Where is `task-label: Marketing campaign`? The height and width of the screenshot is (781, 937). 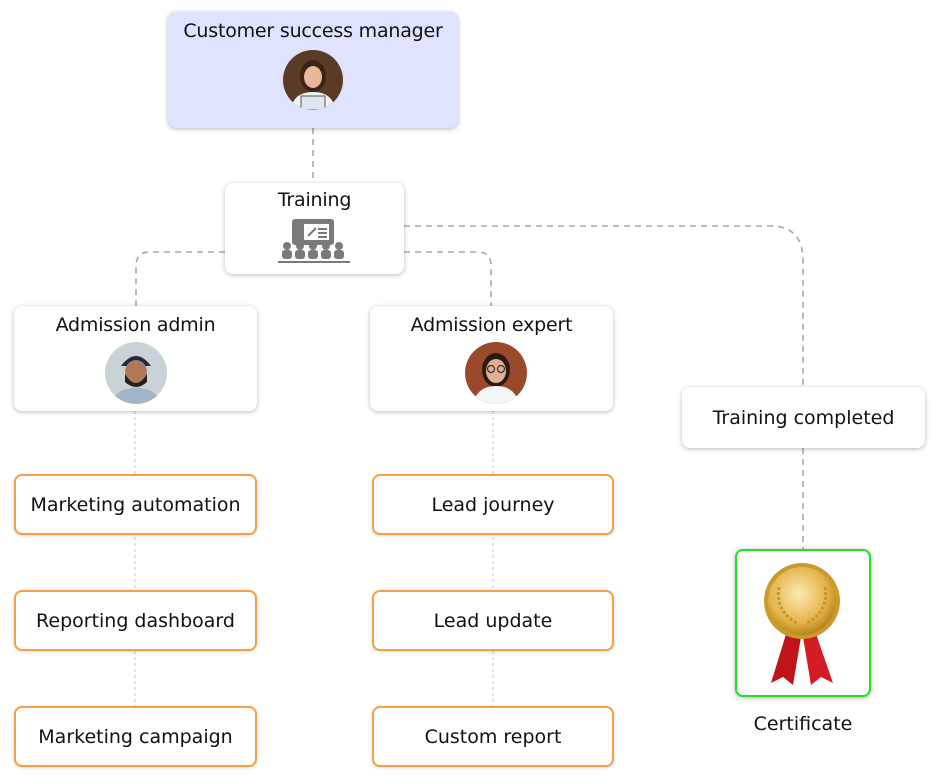
task-label: Marketing campaign is located at coordinates (135, 736).